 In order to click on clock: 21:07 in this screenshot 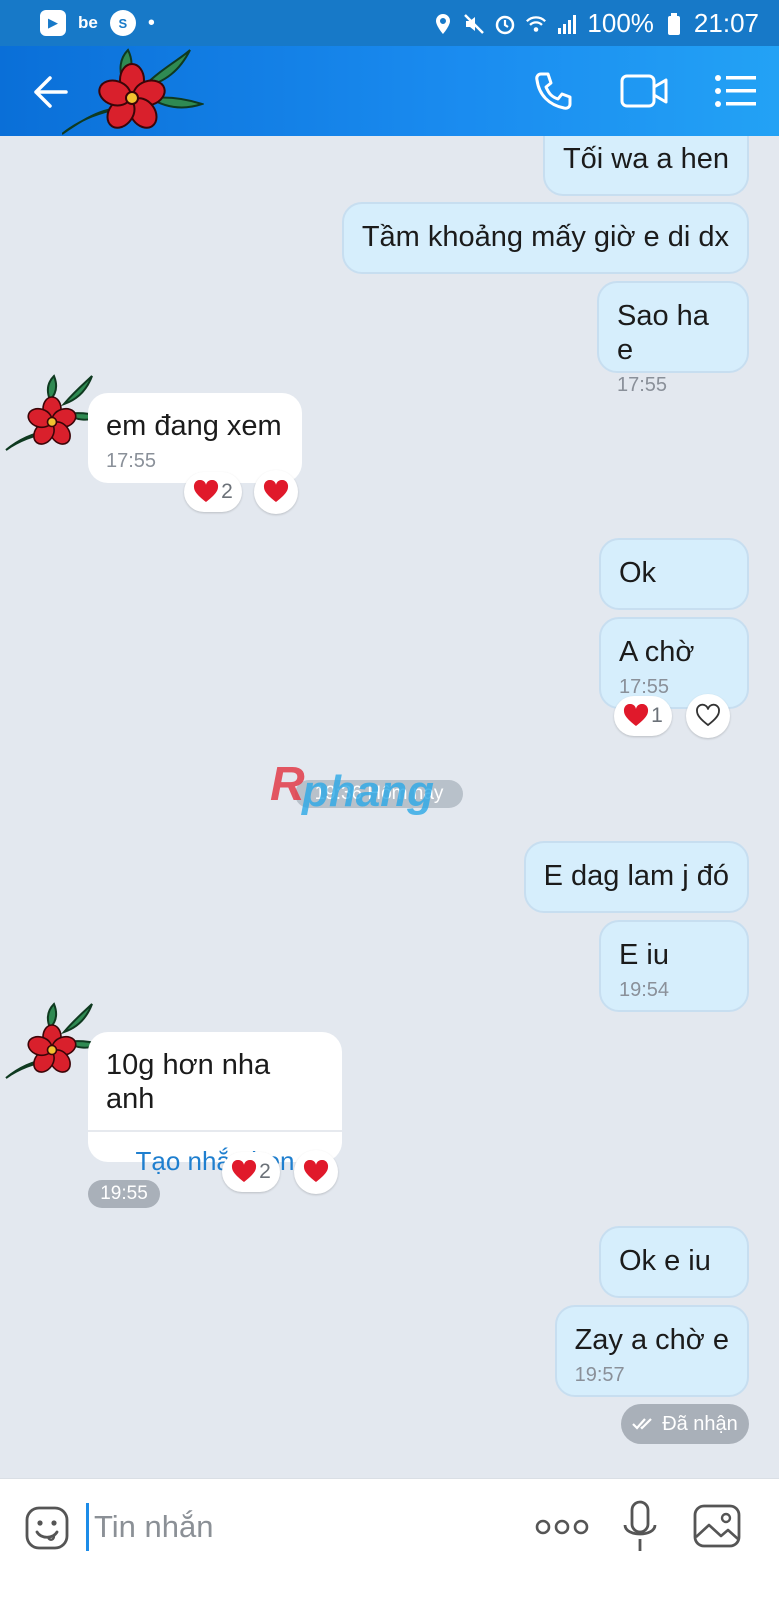, I will do `click(726, 23)`.